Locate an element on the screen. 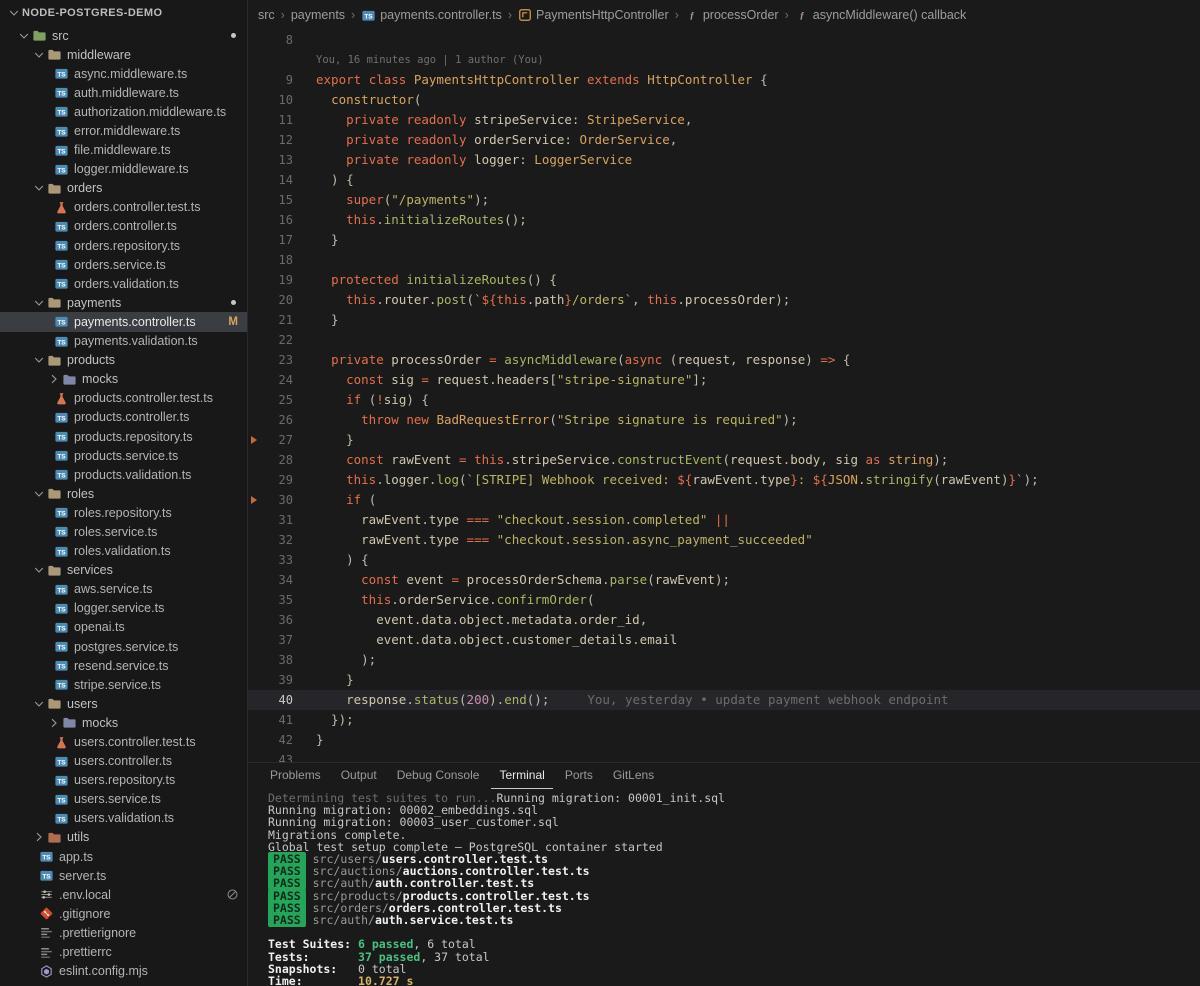 The width and height of the screenshot is (1200, 986). tree-file-env-local: .env.local is located at coordinates (123, 894).